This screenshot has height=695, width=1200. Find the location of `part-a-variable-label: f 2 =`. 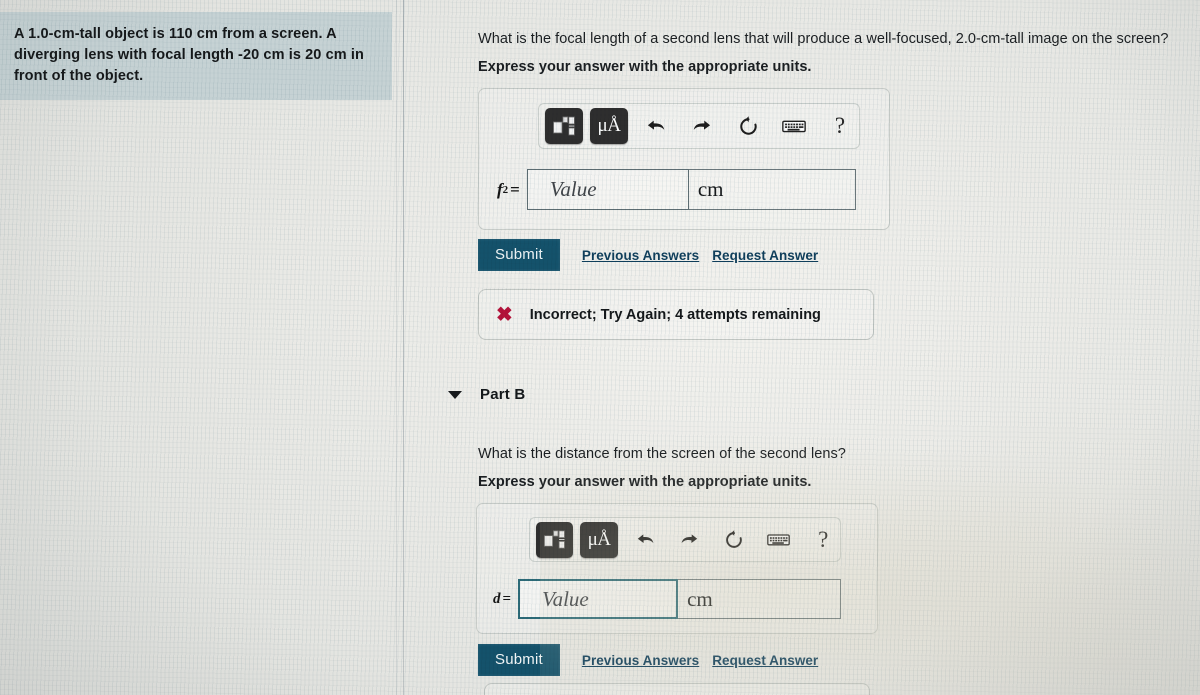

part-a-variable-label: f 2 = is located at coordinates (512, 189).